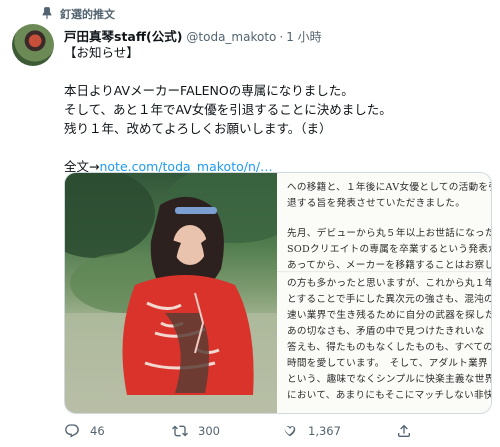  What do you see at coordinates (33, 45) in the screenshot?
I see `avatar` at bounding box center [33, 45].